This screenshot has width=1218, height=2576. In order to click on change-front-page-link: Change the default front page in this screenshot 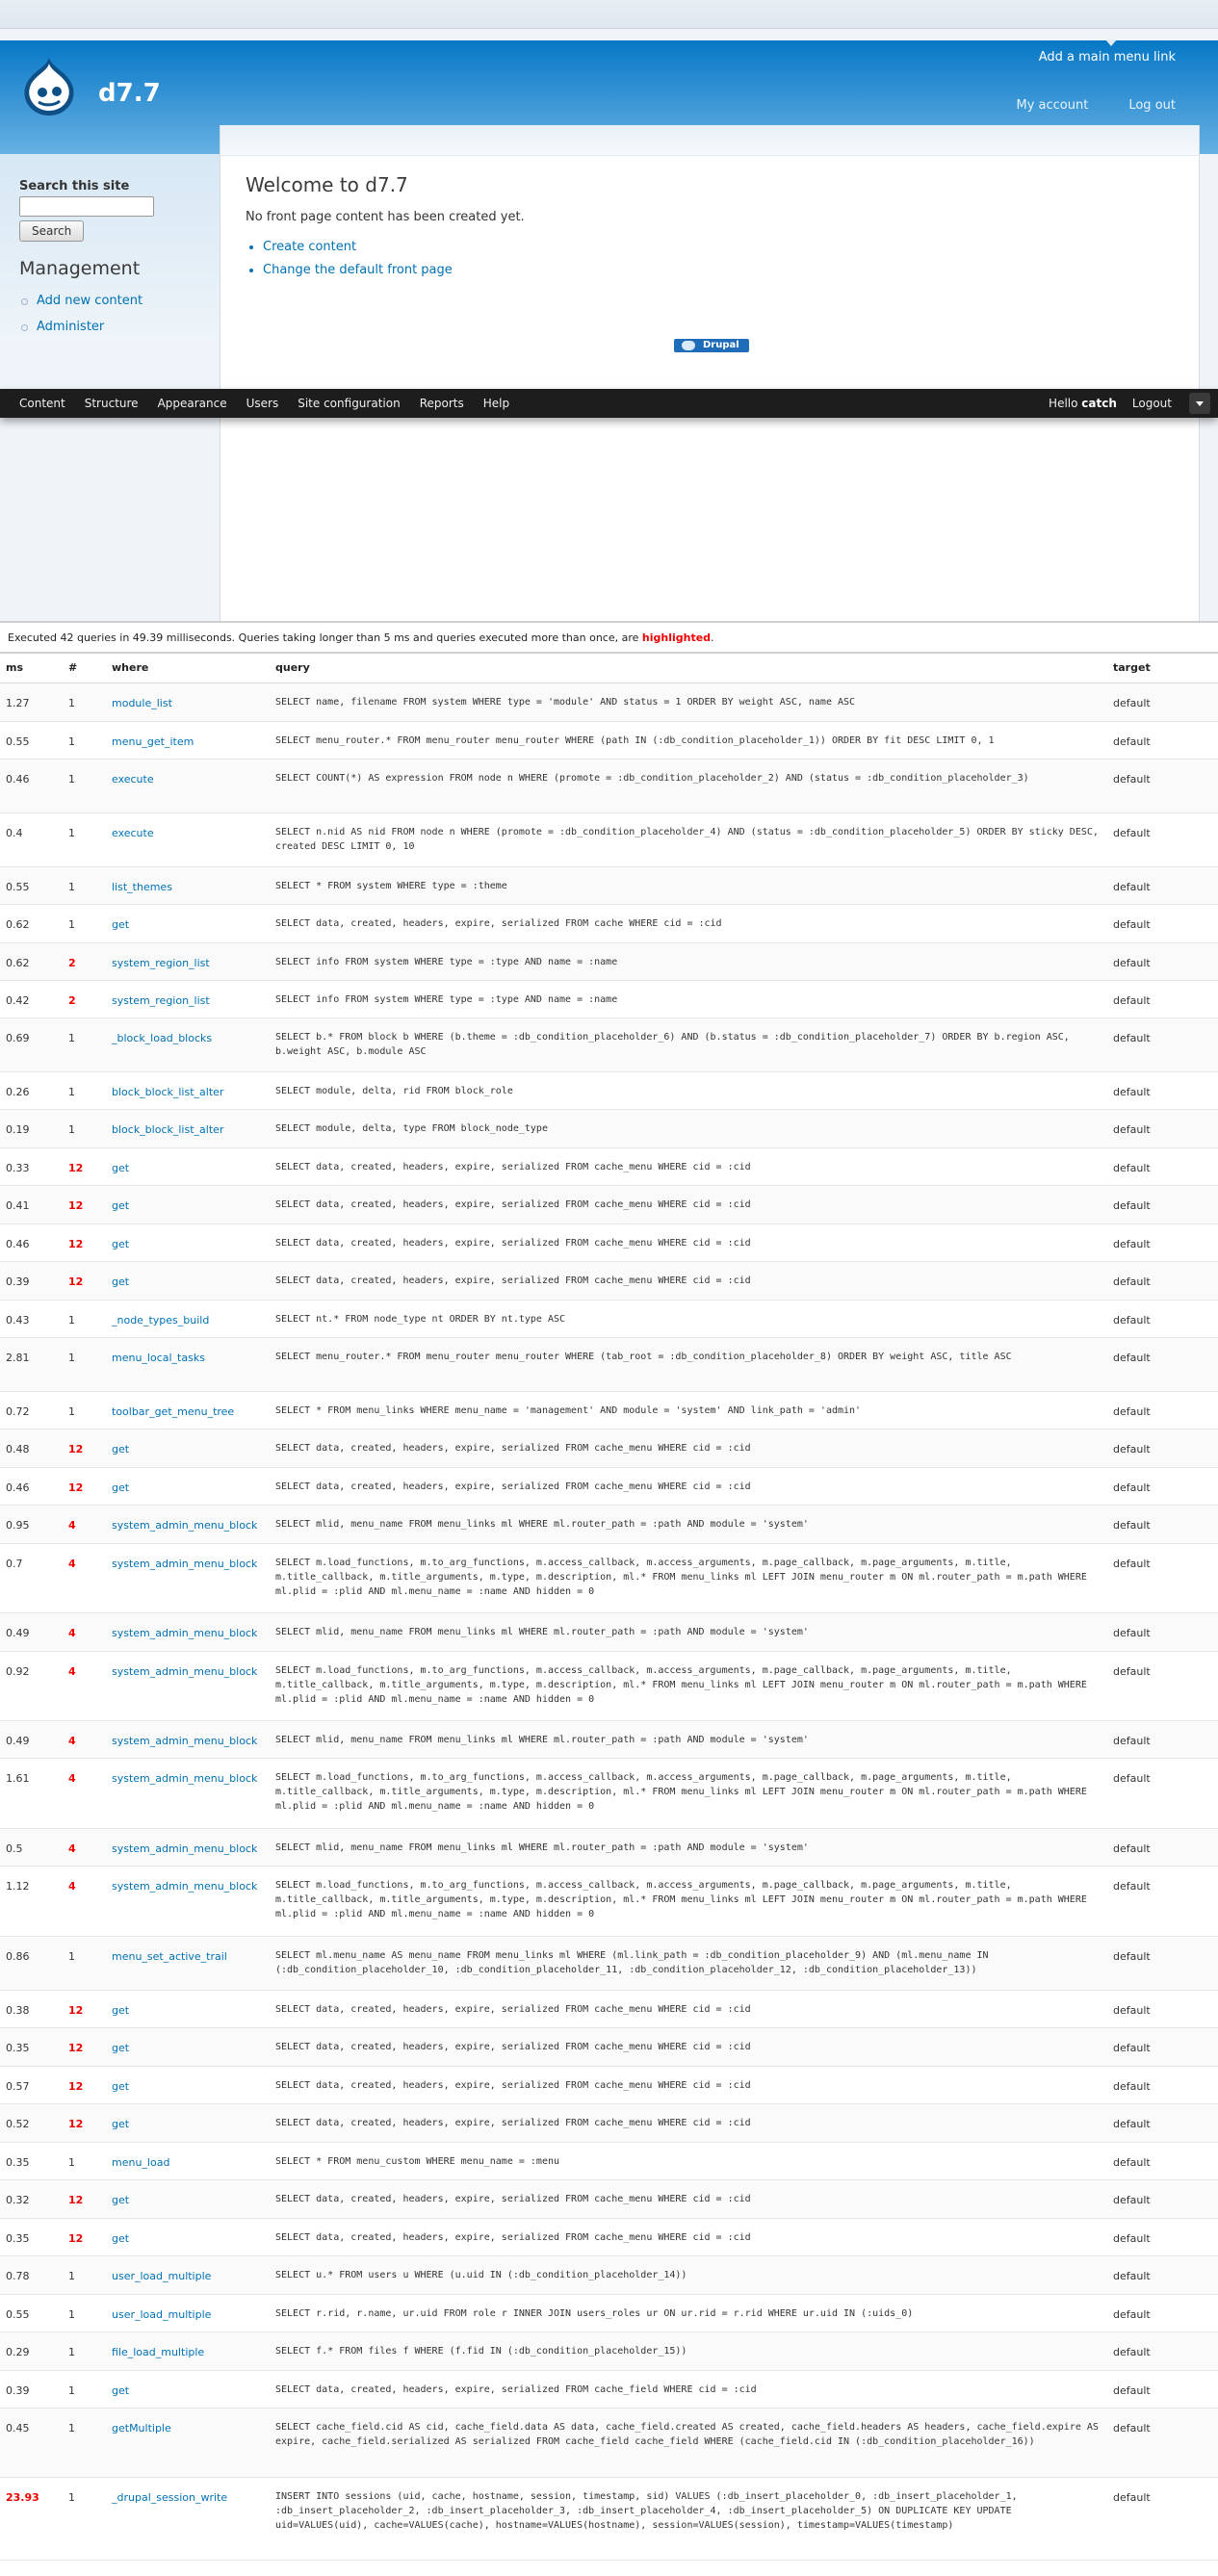, I will do `click(358, 270)`.